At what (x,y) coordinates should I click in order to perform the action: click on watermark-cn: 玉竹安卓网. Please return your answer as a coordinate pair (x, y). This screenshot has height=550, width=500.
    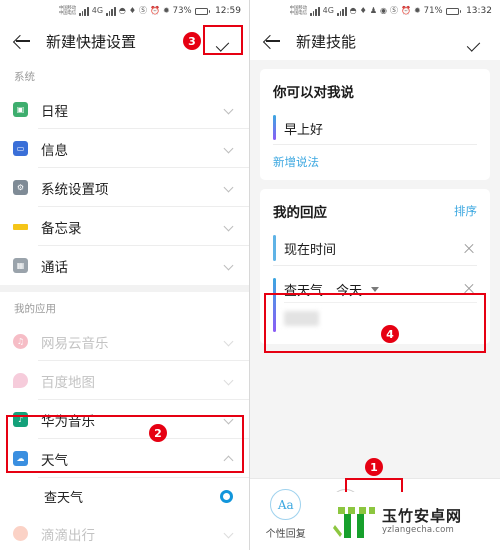
    Looking at the image, I should click on (422, 515).